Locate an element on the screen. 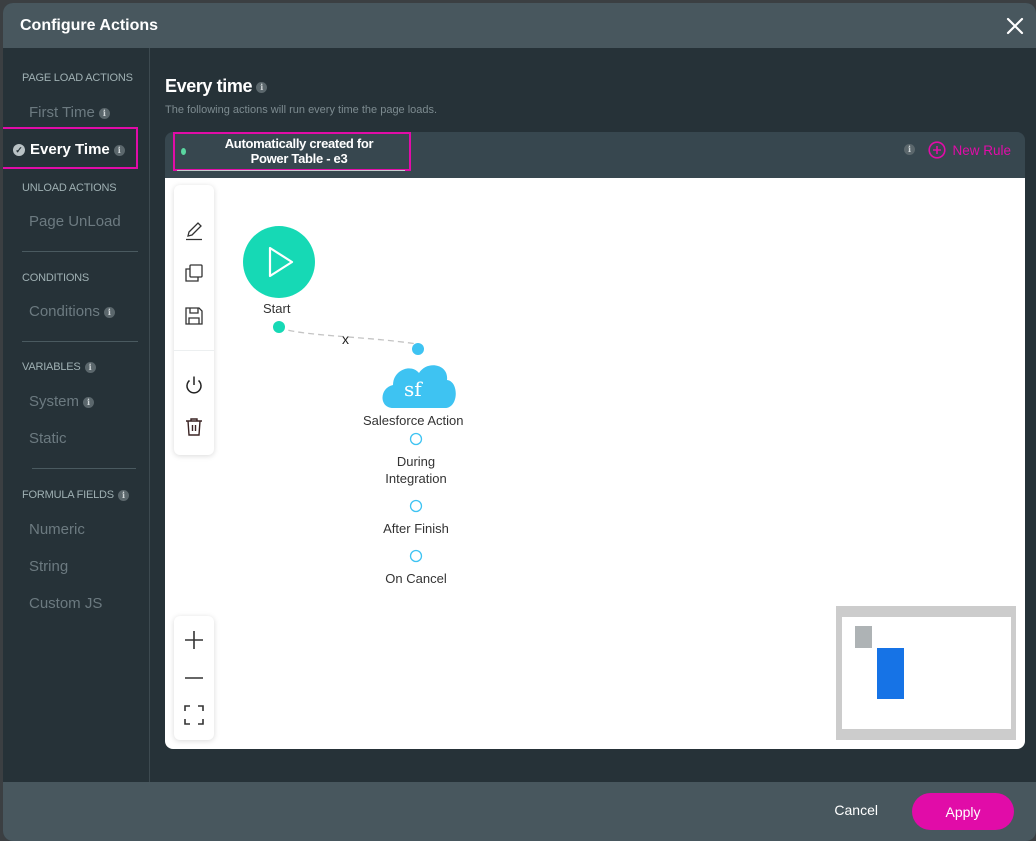 This screenshot has height=841, width=1036. sidebar-item-label: Conditions is located at coordinates (64, 311).